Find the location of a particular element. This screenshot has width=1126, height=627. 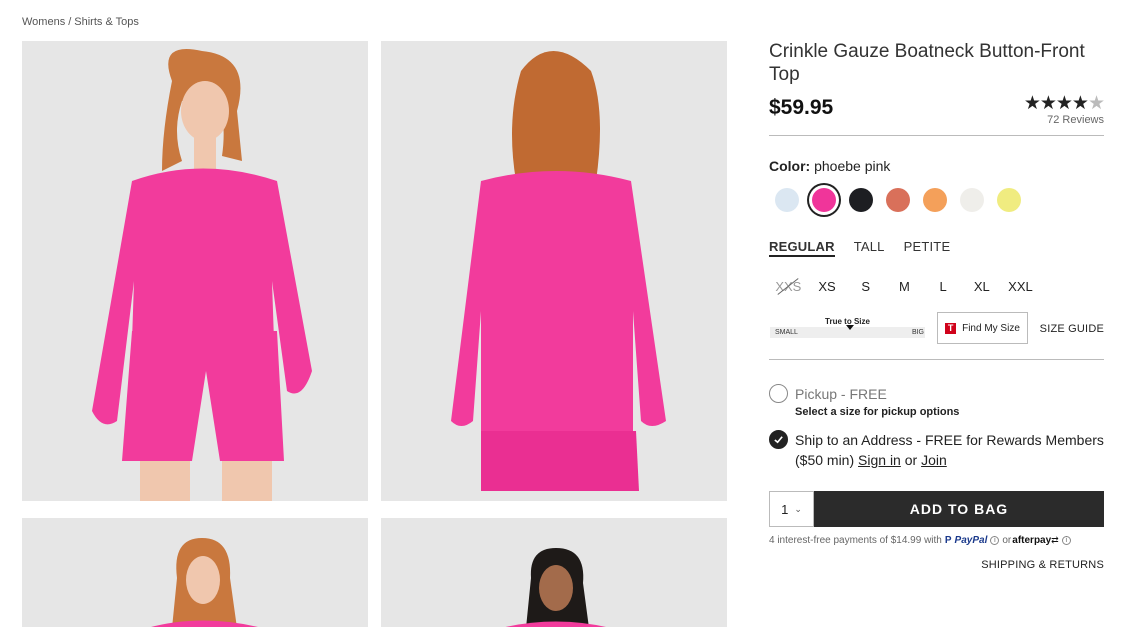

swatch-terracotta is located at coordinates (898, 200).